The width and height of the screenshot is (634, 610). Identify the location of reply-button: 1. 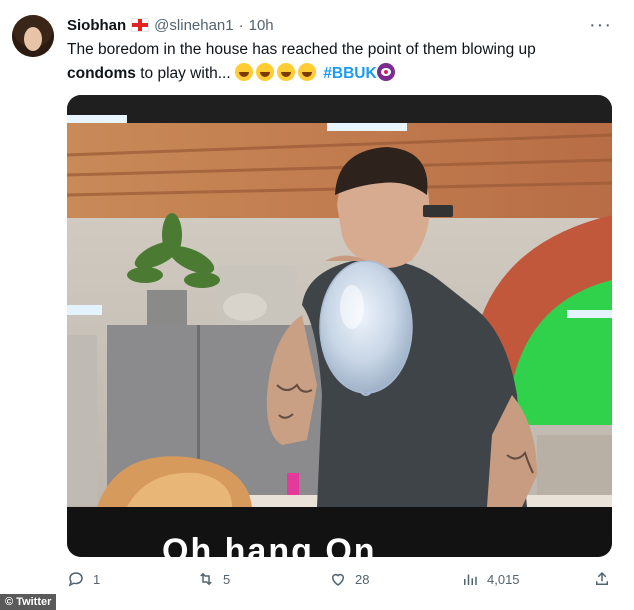
(83, 579).